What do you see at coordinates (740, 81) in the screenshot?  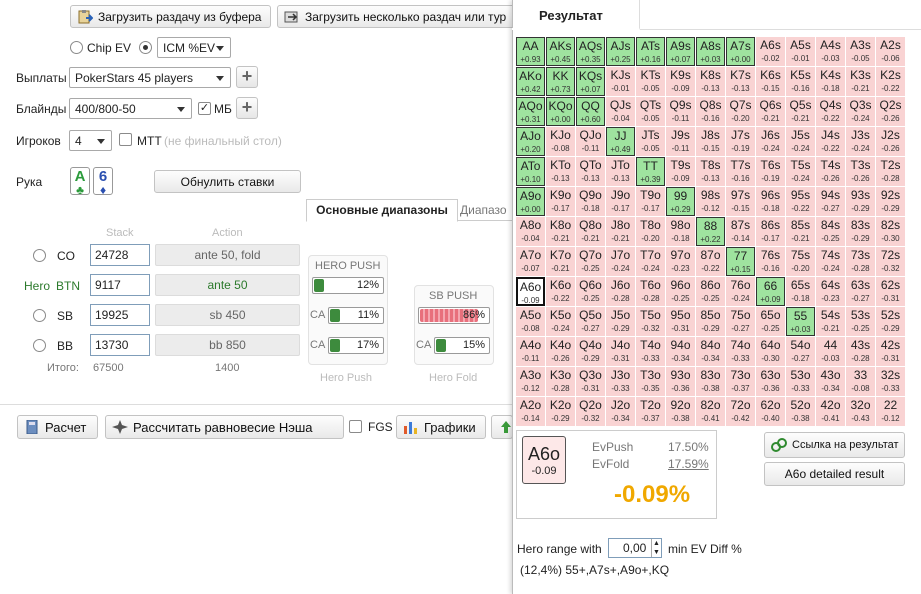 I see `hand-cell: K7s -0.13` at bounding box center [740, 81].